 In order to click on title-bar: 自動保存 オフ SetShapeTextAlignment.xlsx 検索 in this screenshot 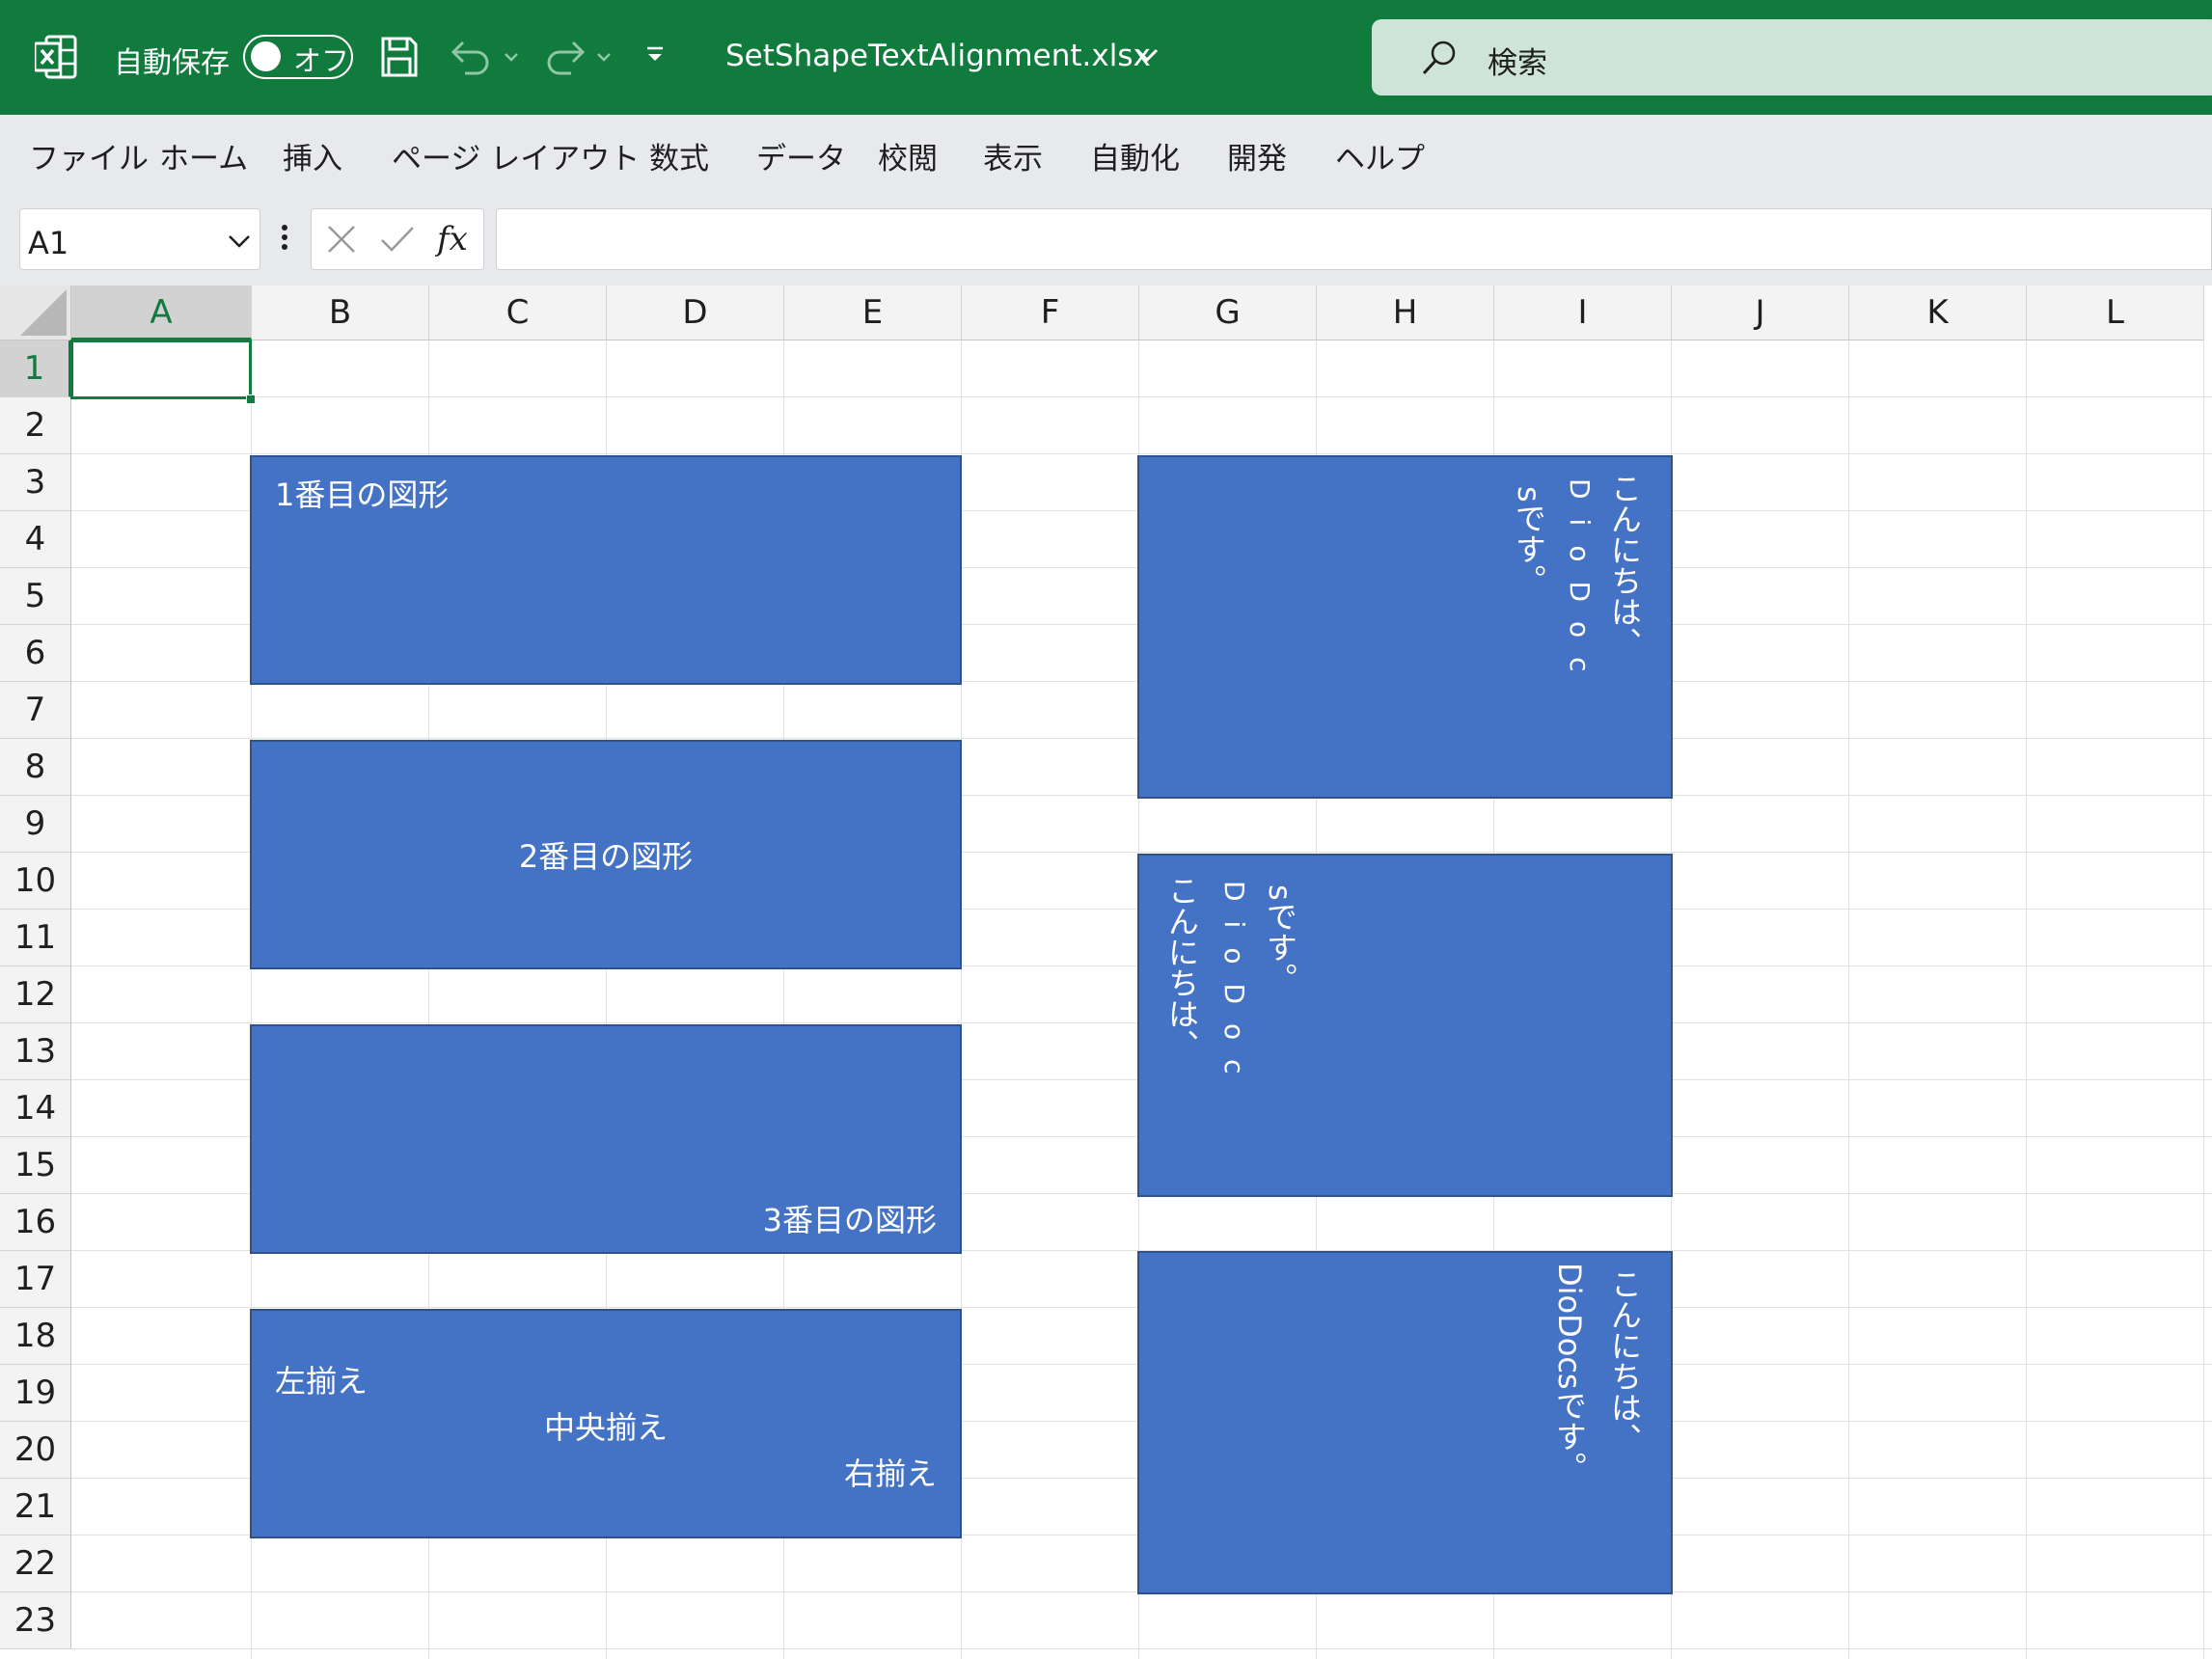, I will do `click(1106, 57)`.